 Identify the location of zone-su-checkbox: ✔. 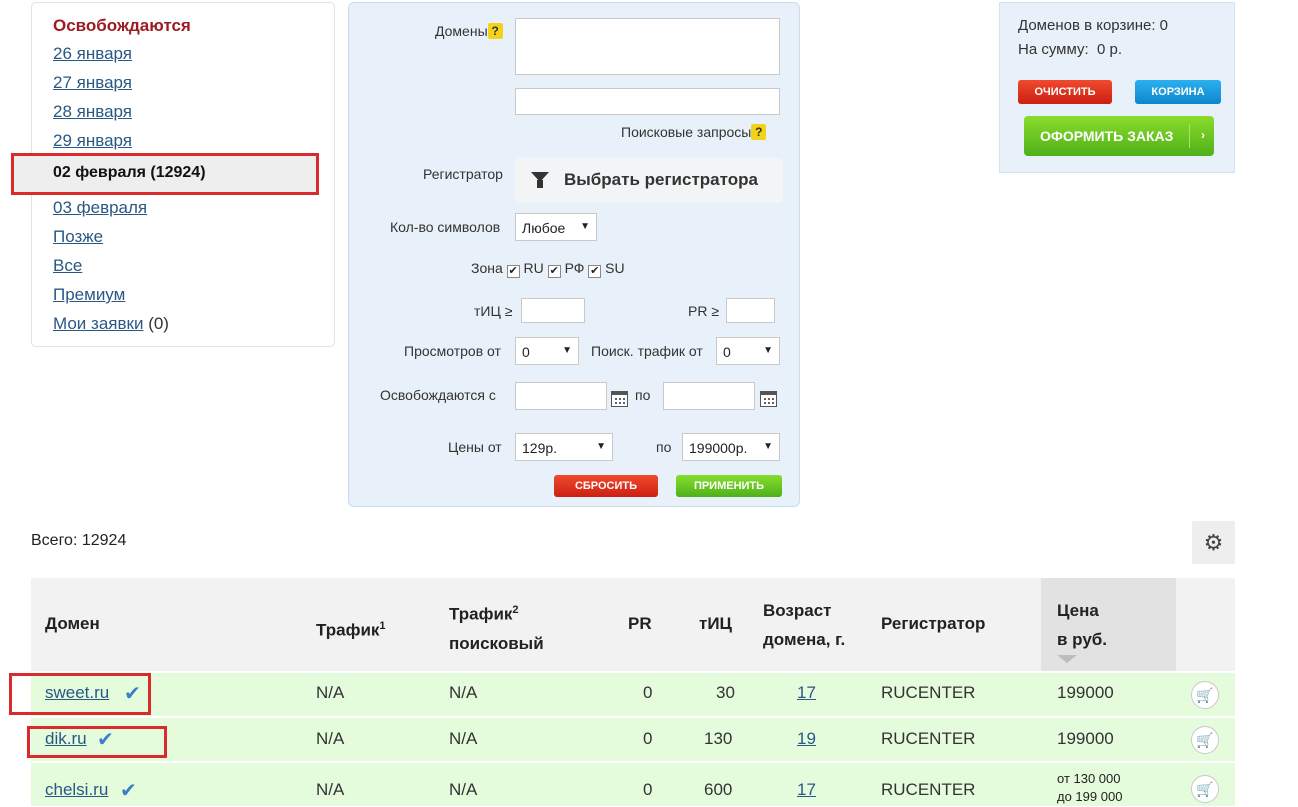
(595, 271).